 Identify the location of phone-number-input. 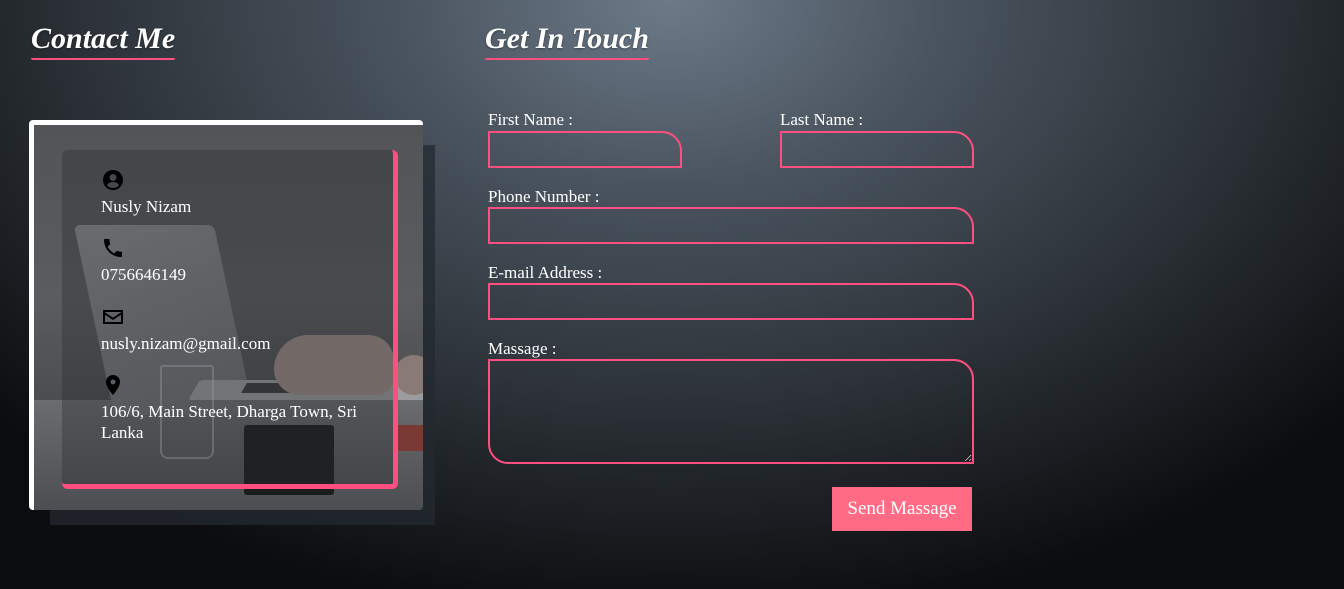
(731, 225).